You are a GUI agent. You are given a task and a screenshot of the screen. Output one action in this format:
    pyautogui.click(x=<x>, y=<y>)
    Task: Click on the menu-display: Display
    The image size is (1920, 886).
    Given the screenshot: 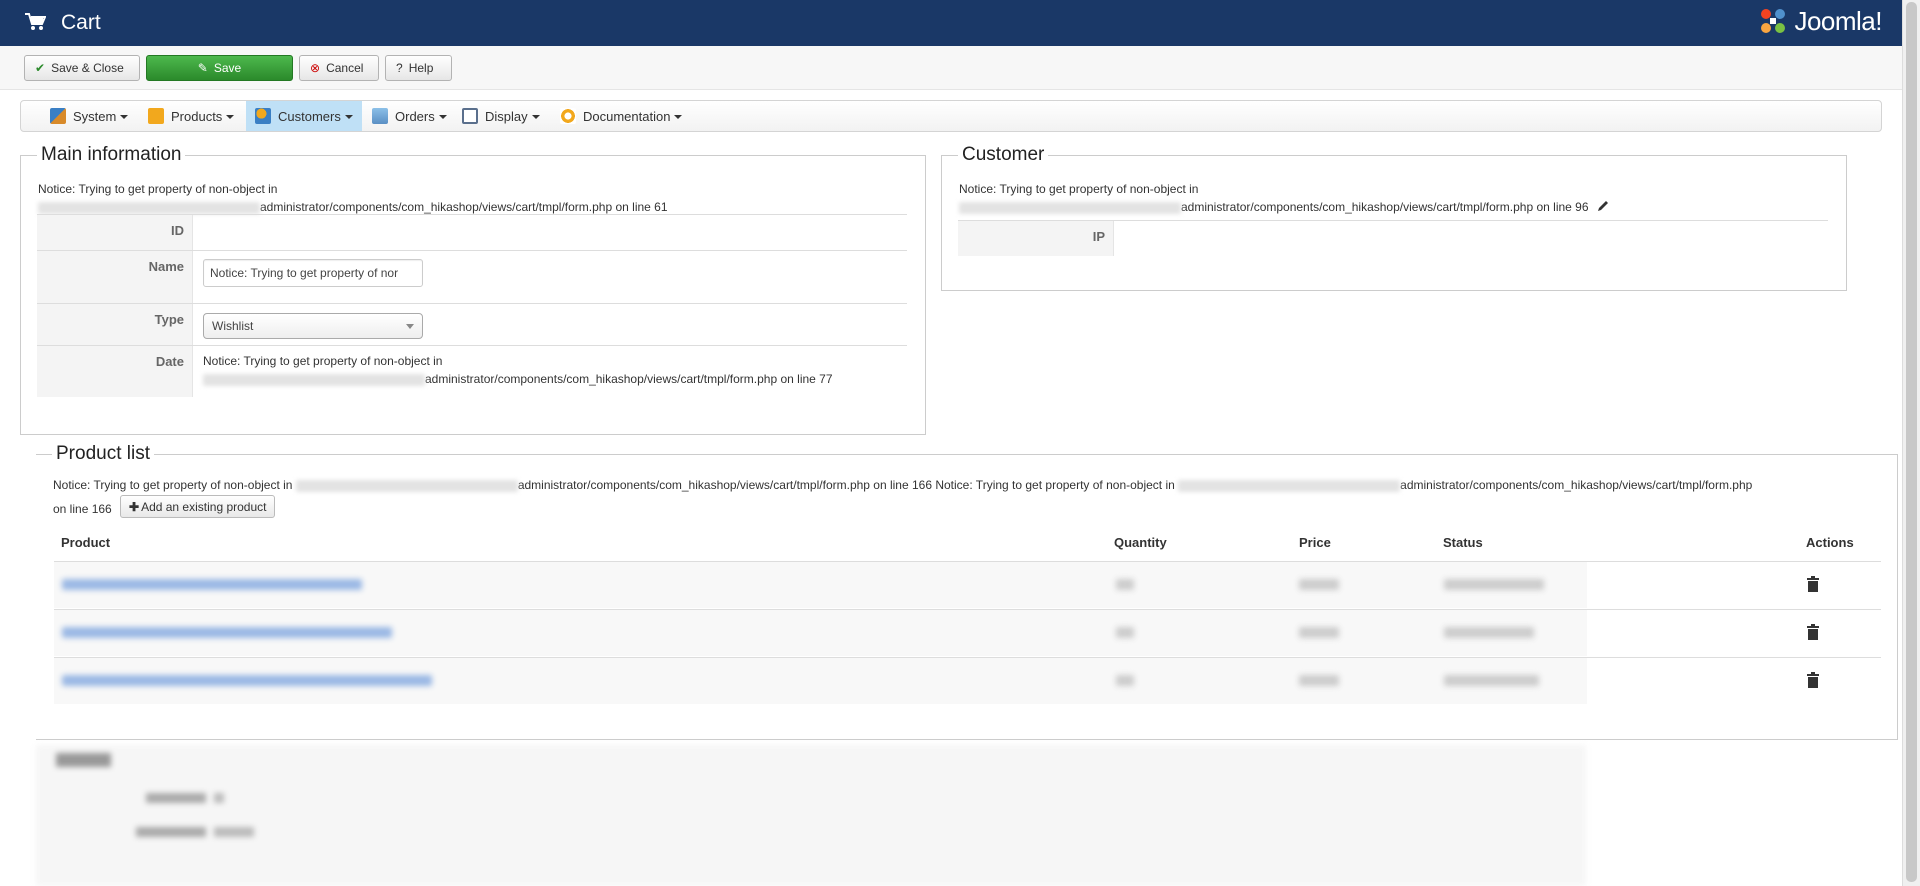 What is the action you would take?
    pyautogui.click(x=501, y=116)
    